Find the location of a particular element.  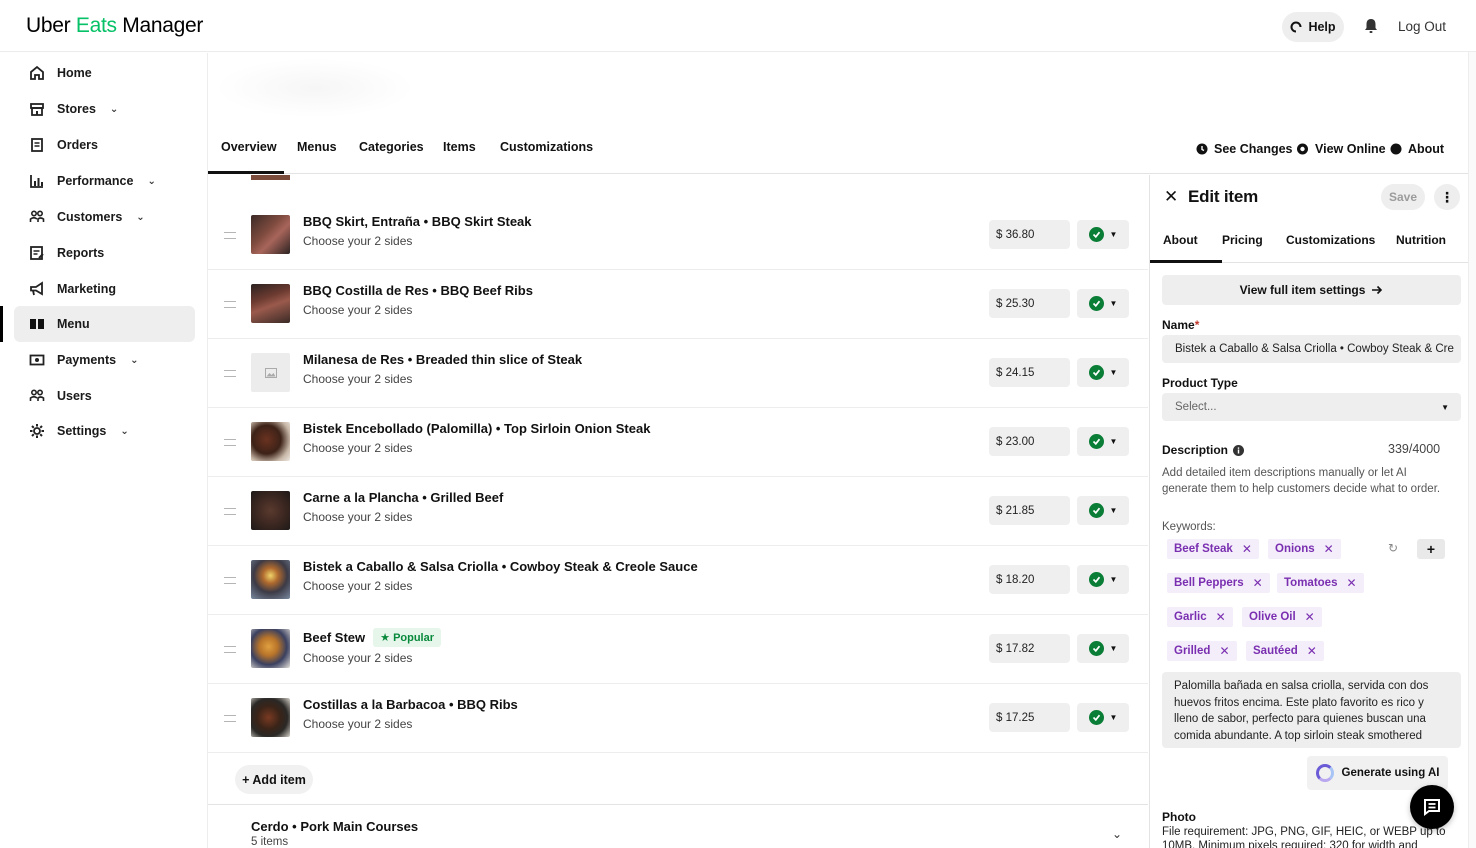

page-scrollbar is located at coordinates (1472, 450).